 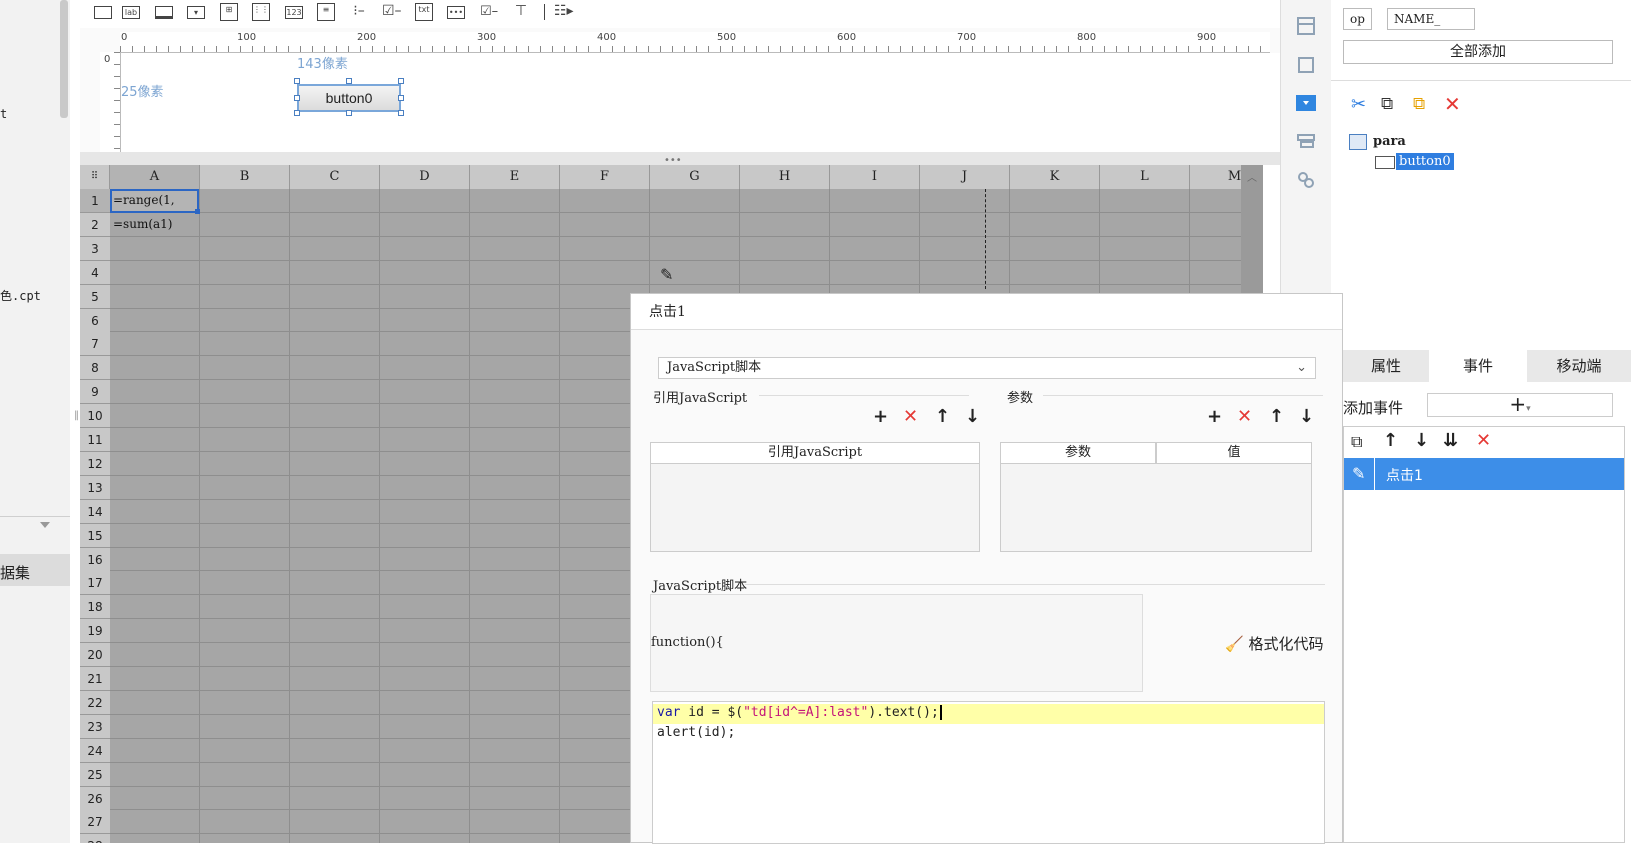 What do you see at coordinates (1356, 442) in the screenshot?
I see `copy-event-icon: ⧉` at bounding box center [1356, 442].